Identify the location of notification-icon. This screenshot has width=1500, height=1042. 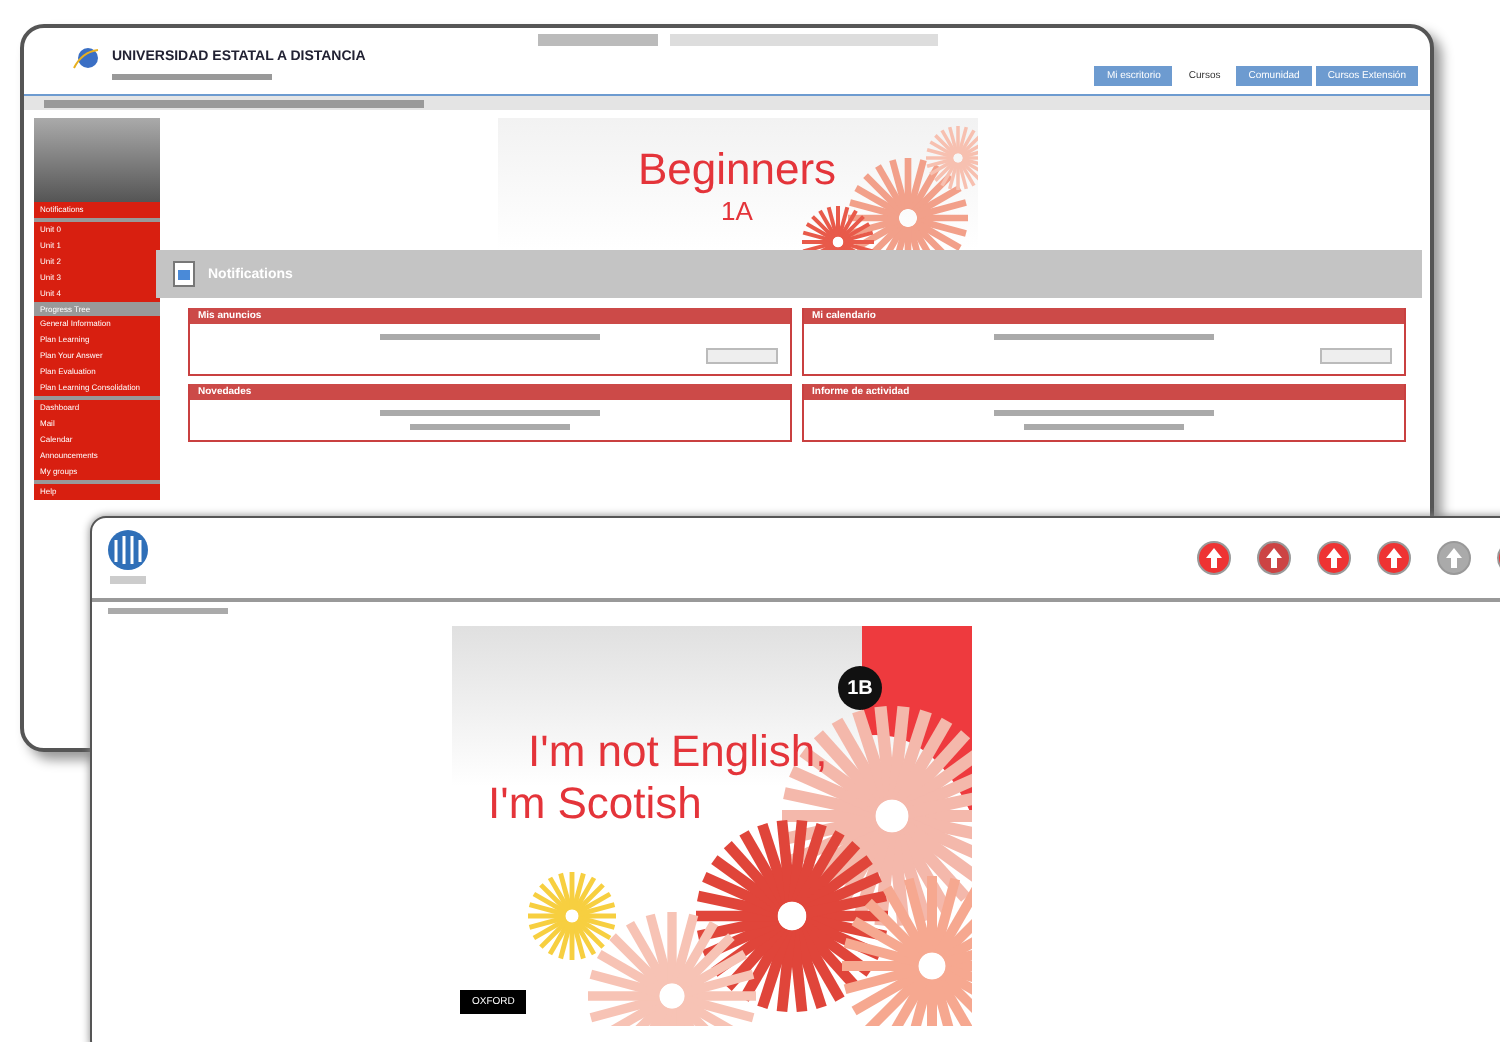
(184, 274).